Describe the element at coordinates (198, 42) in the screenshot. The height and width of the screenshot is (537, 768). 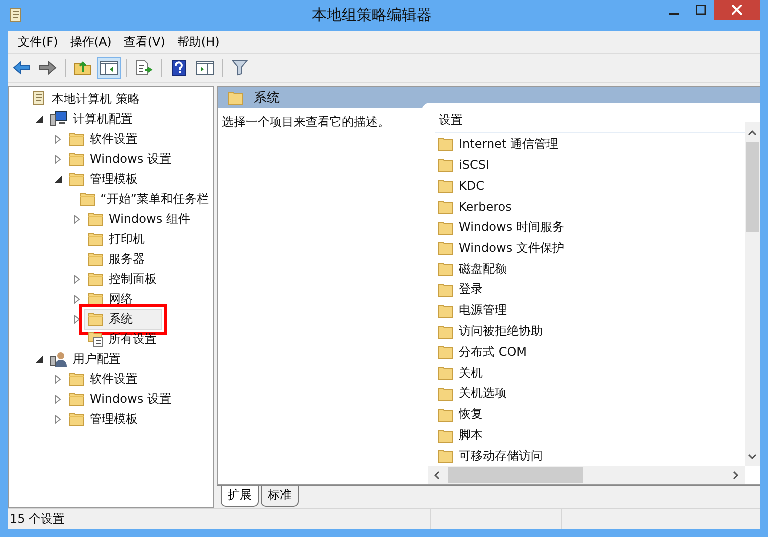
I see `menu-item: 帮助(H)` at that location.